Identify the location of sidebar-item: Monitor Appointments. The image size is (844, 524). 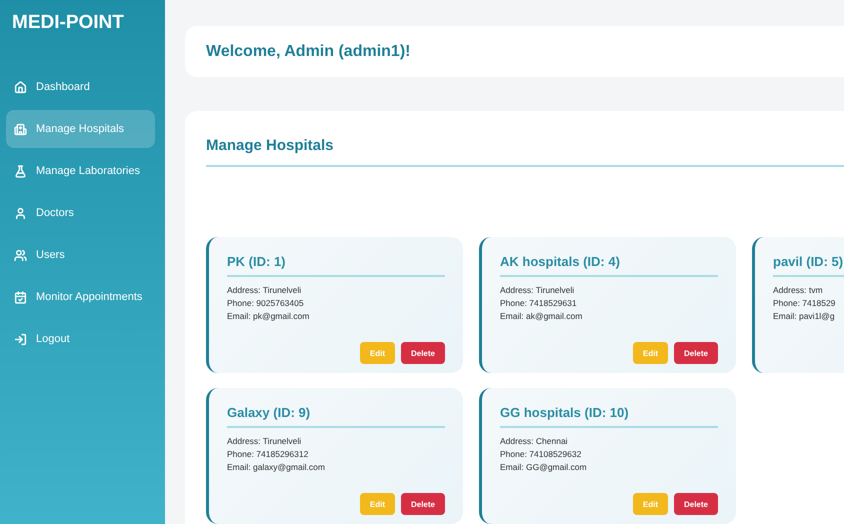
(80, 297).